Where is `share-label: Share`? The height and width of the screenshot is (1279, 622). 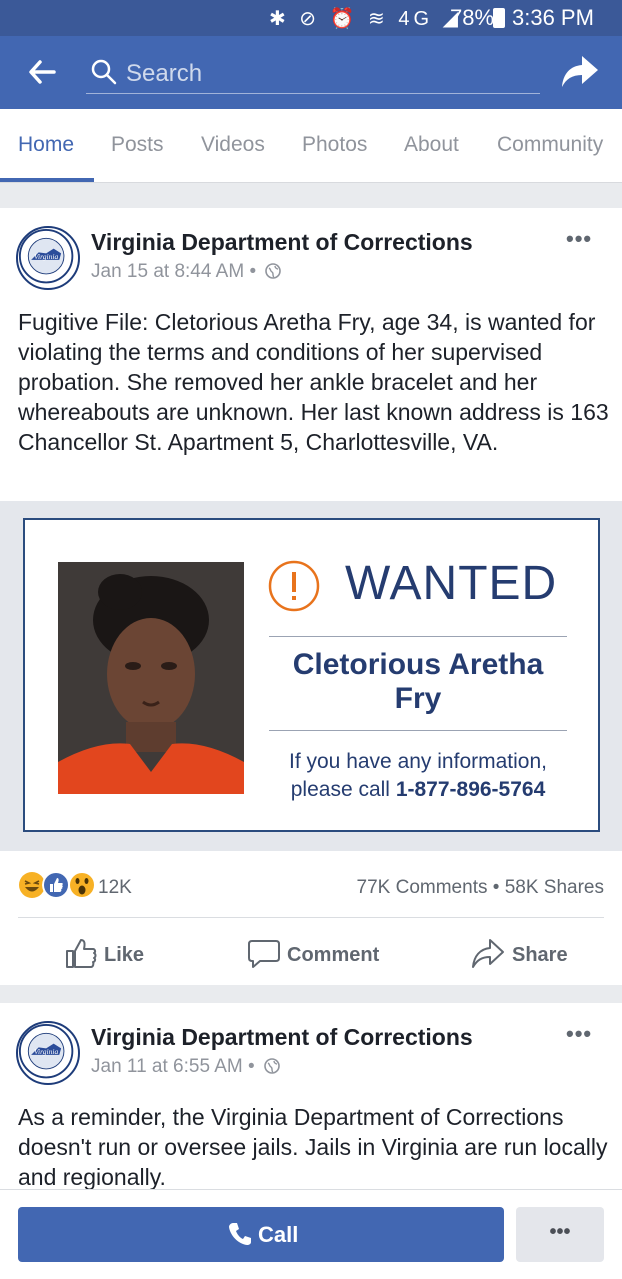
share-label: Share is located at coordinates (540, 955).